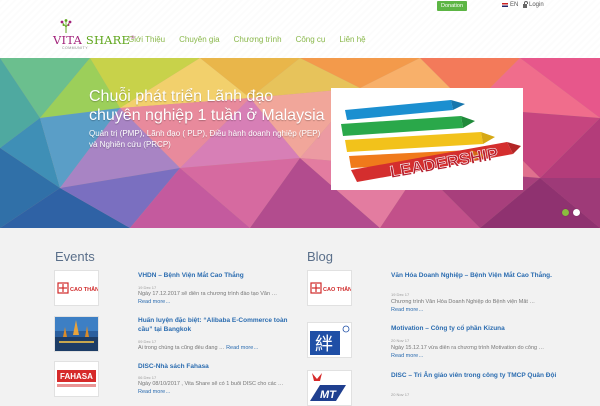 This screenshot has width=600, height=406. Describe the element at coordinates (452, 6) in the screenshot. I see `donation-button: Donation` at that location.